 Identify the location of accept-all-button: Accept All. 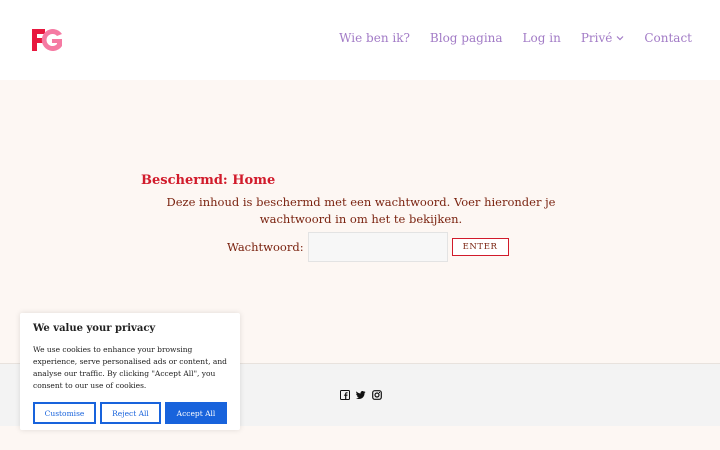
(196, 413).